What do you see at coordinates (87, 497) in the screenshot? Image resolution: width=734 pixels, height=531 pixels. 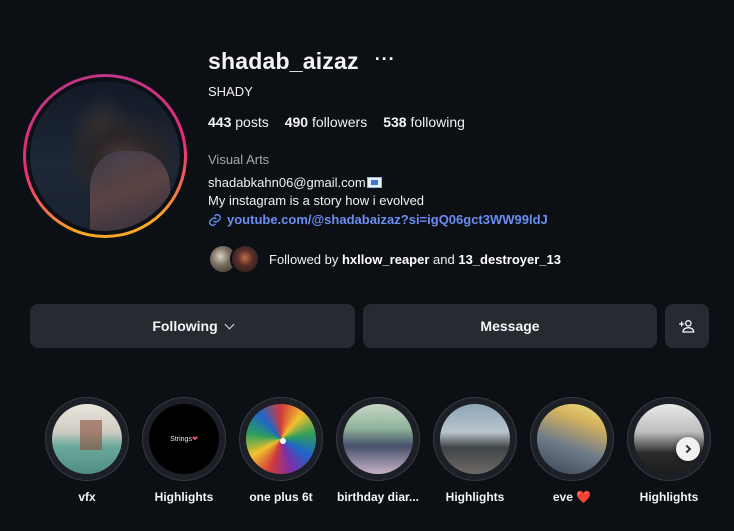 I see `highlight-label: vfx` at bounding box center [87, 497].